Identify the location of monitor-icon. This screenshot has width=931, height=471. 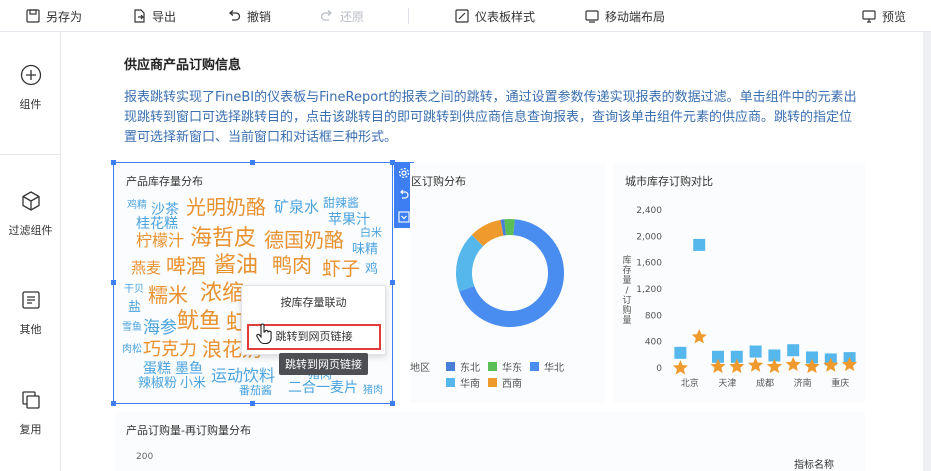
(869, 16).